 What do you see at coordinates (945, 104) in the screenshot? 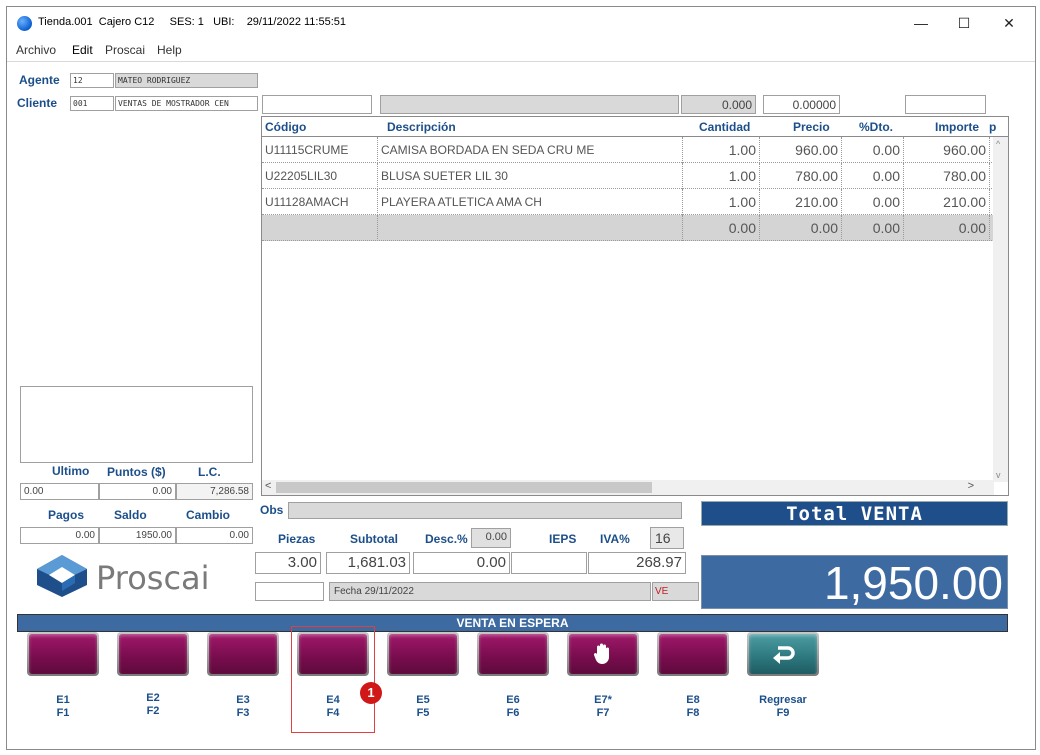
I see `extra-input` at bounding box center [945, 104].